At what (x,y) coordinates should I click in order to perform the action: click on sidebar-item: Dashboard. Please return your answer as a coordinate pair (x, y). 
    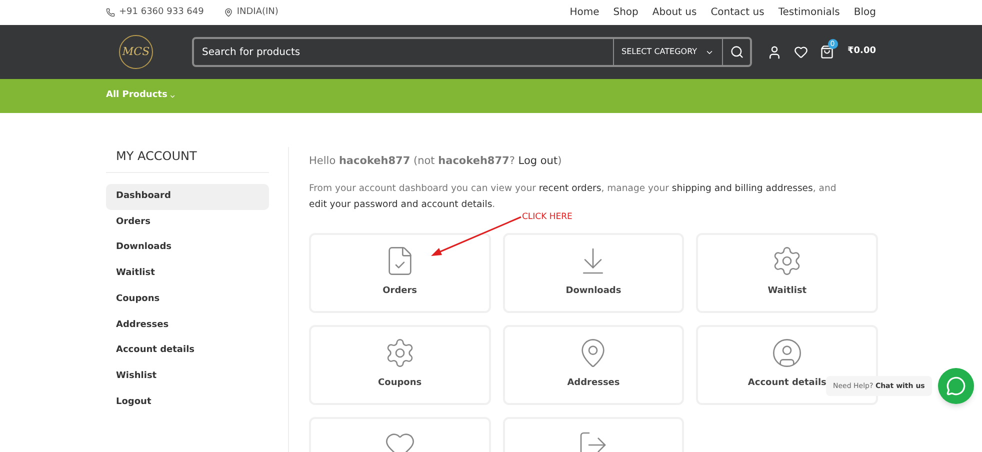
    Looking at the image, I should click on (187, 197).